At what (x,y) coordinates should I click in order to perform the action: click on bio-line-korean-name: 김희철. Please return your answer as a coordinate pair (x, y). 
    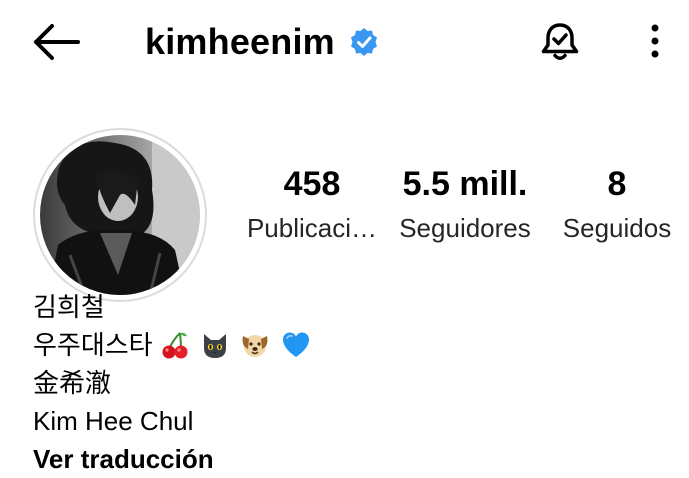
    Looking at the image, I should click on (69, 307).